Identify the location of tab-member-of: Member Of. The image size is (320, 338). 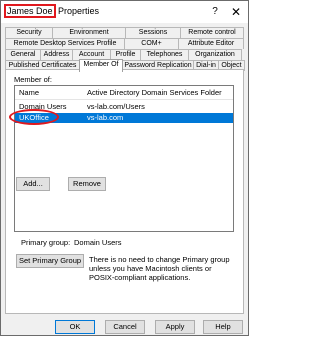
(101, 65).